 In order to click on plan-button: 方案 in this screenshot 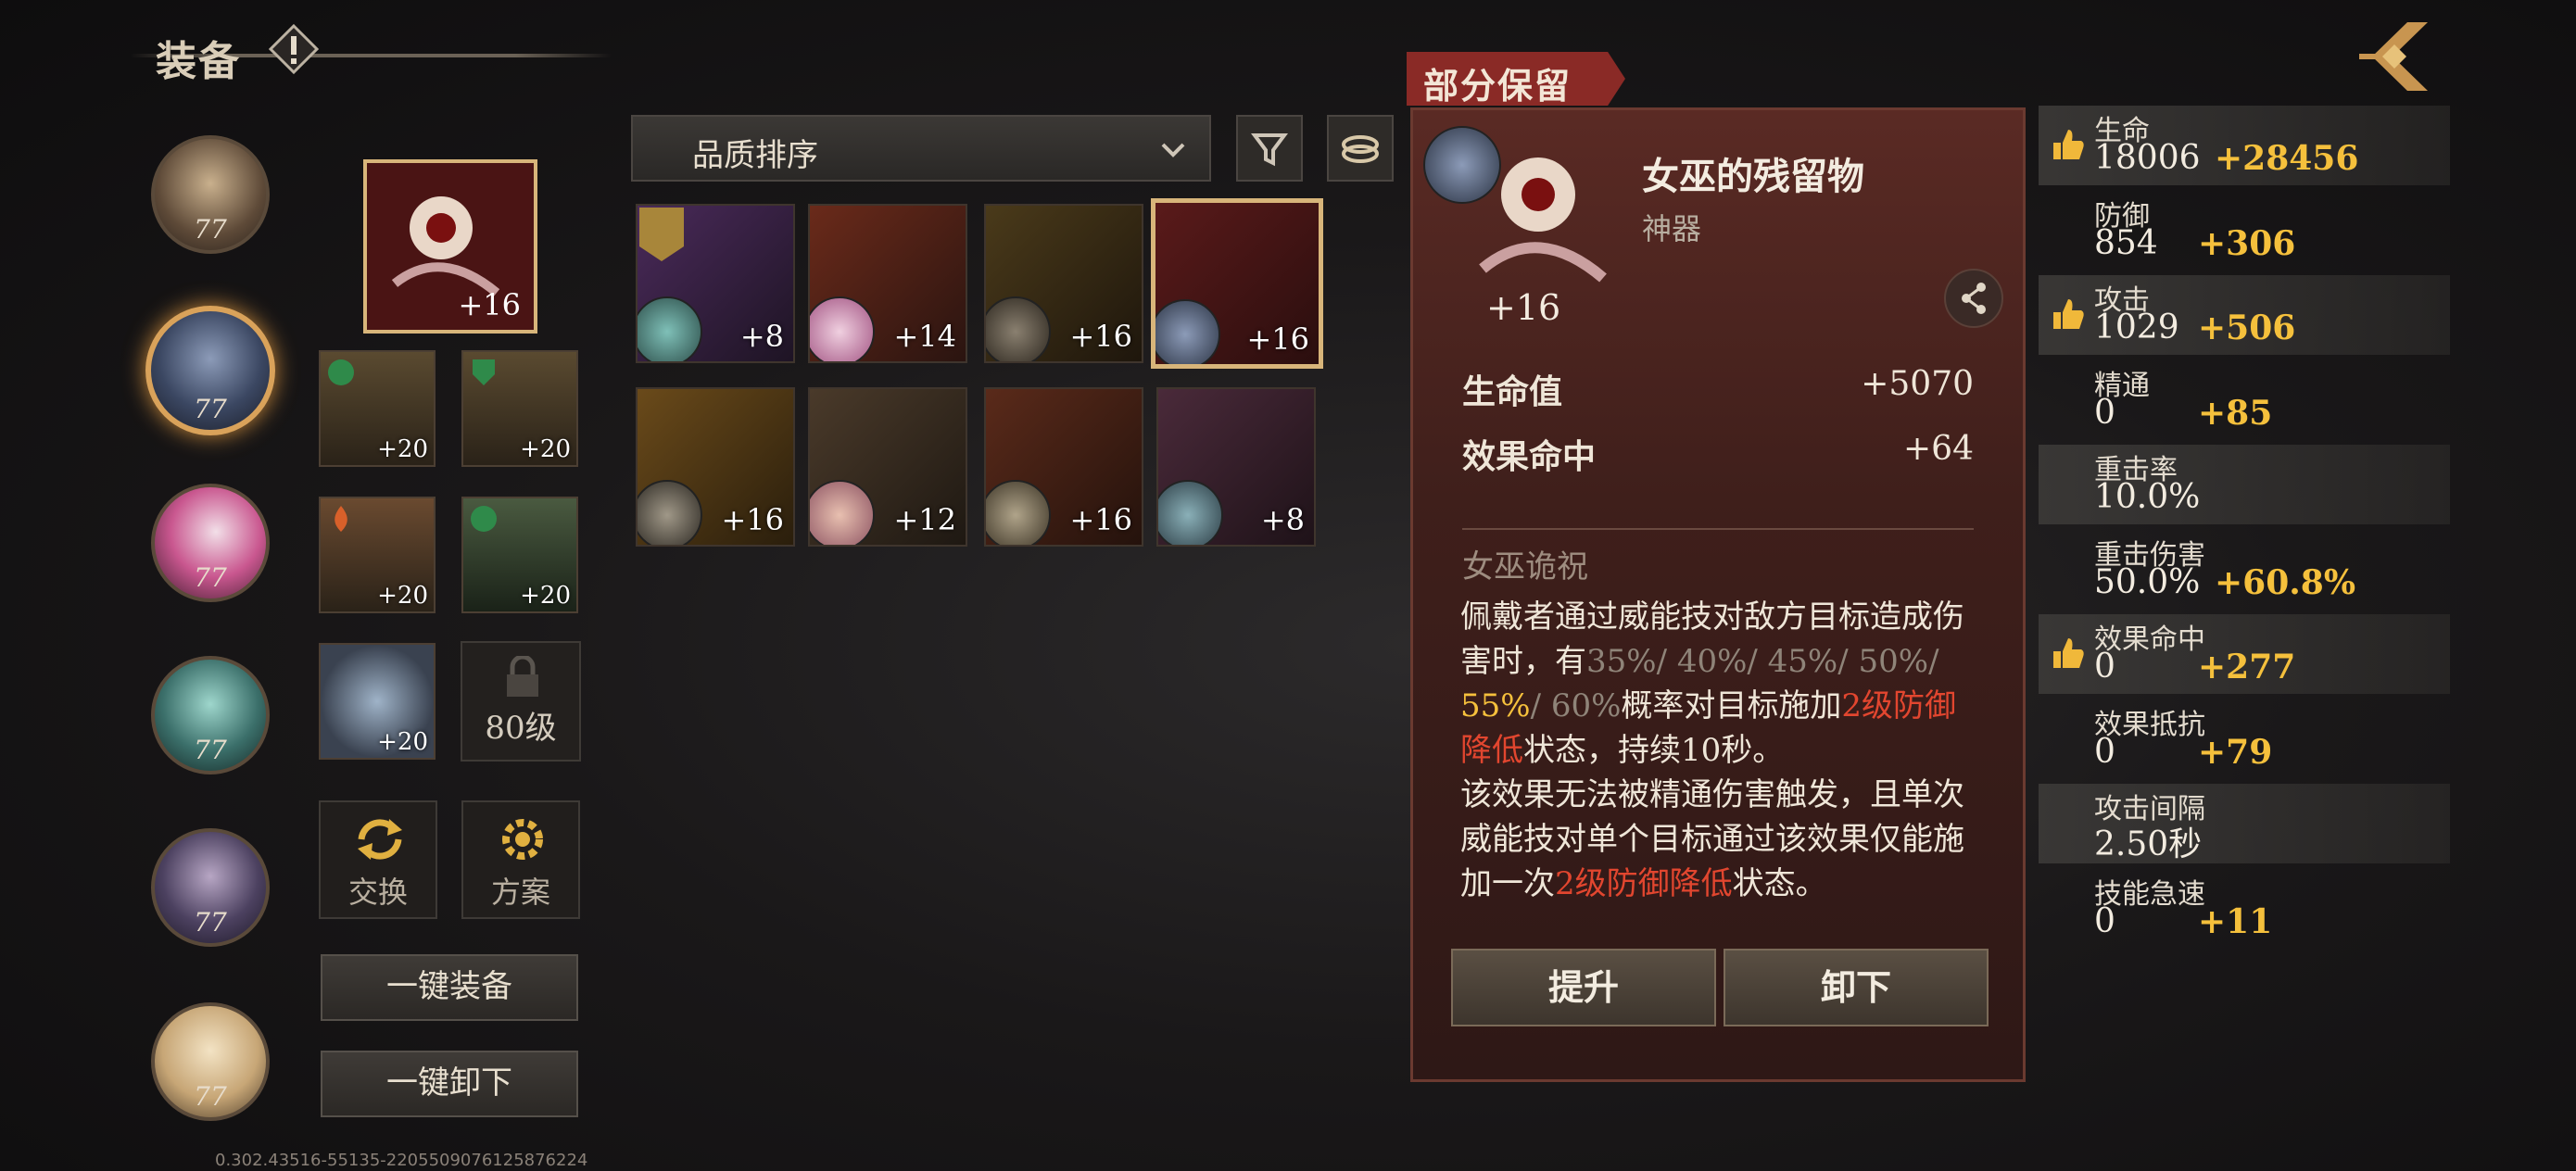, I will do `click(520, 860)`.